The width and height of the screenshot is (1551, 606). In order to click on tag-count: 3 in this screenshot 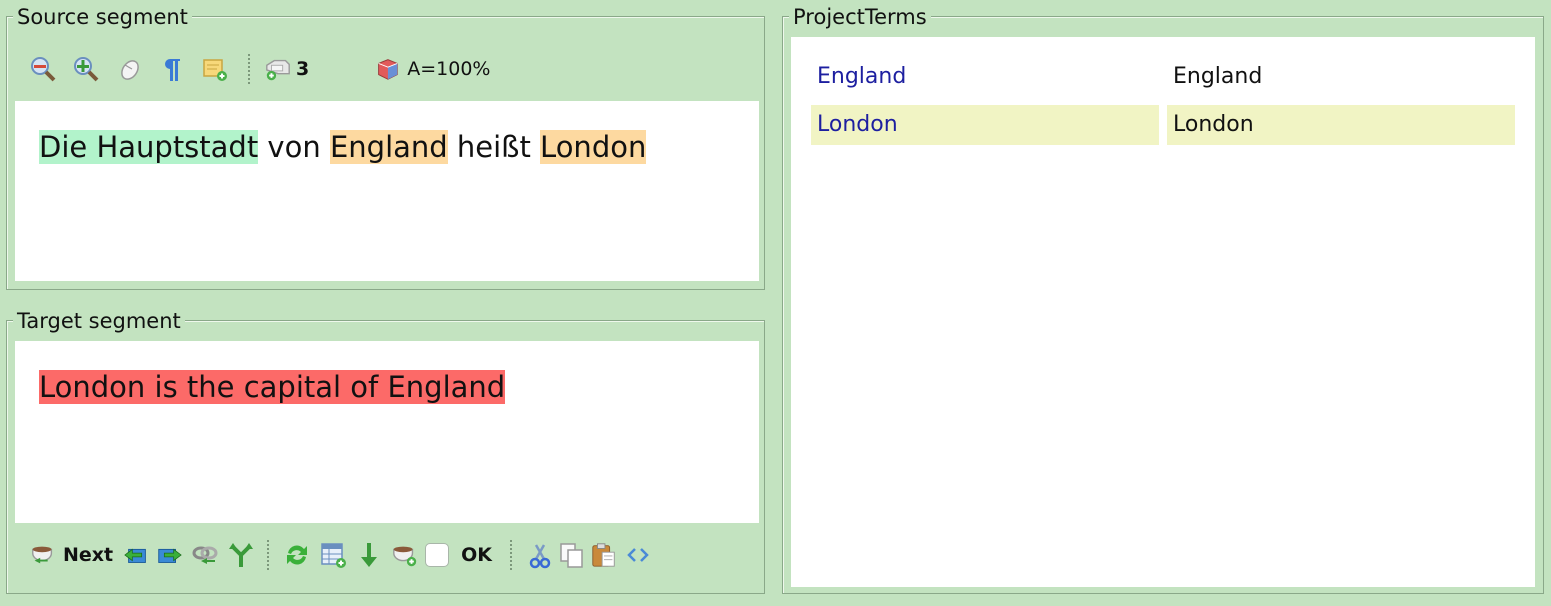, I will do `click(303, 69)`.